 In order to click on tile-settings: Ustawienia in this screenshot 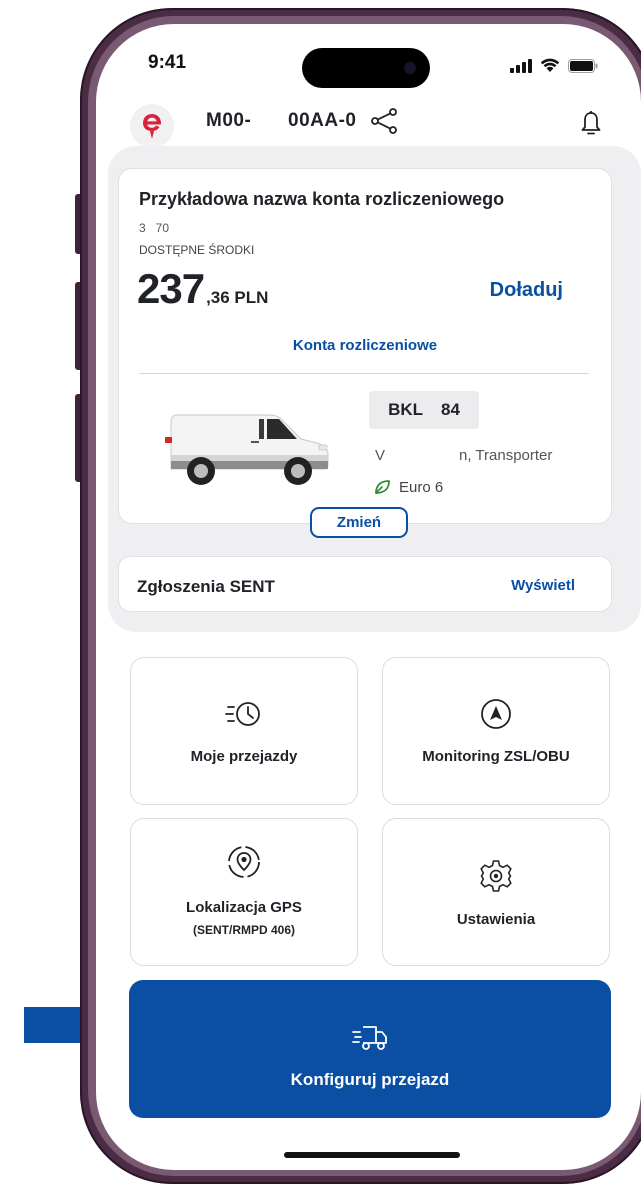, I will do `click(496, 892)`.